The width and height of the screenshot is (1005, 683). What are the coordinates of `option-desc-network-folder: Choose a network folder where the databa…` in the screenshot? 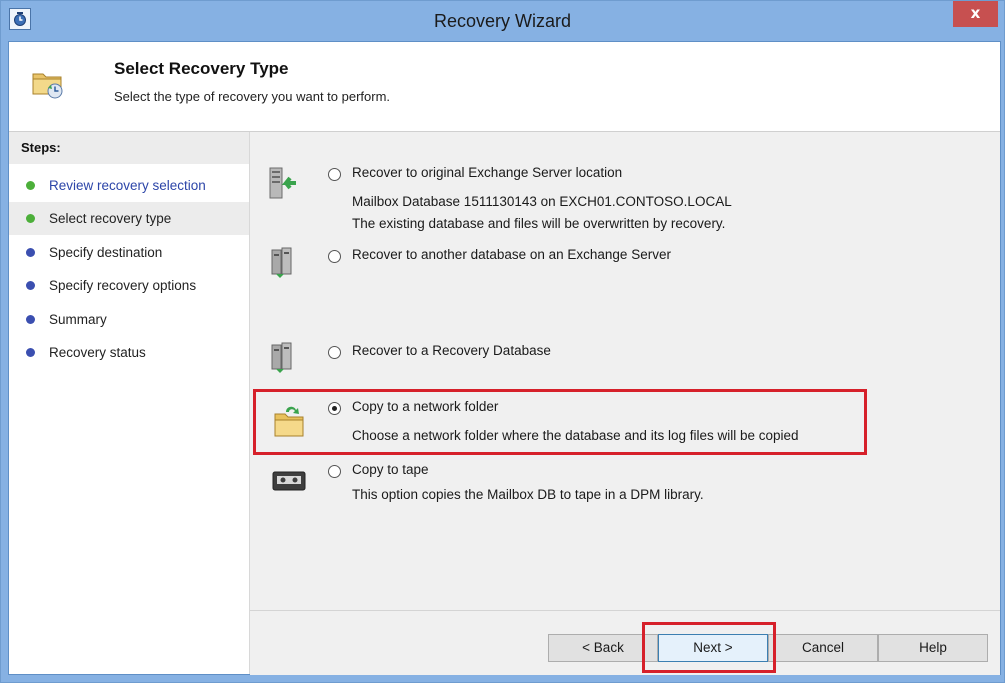 It's located at (575, 435).